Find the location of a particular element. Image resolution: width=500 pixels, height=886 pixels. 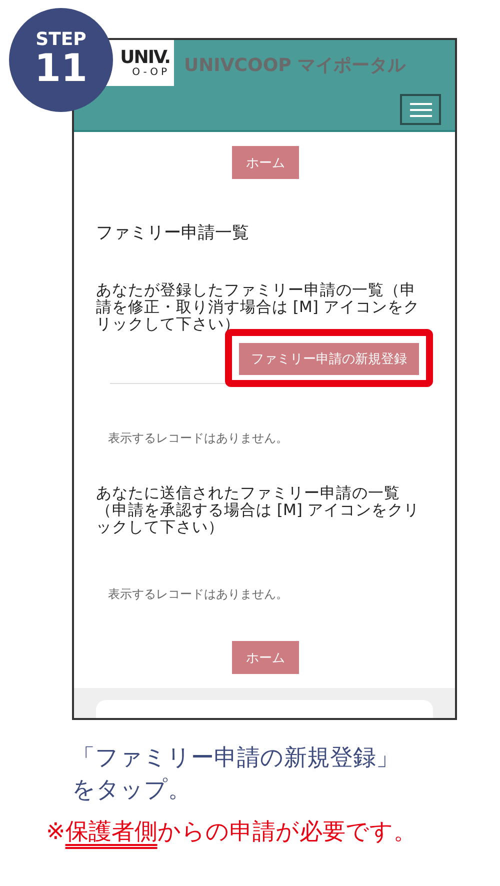

logo-subtext: O-OP is located at coordinates (151, 72).